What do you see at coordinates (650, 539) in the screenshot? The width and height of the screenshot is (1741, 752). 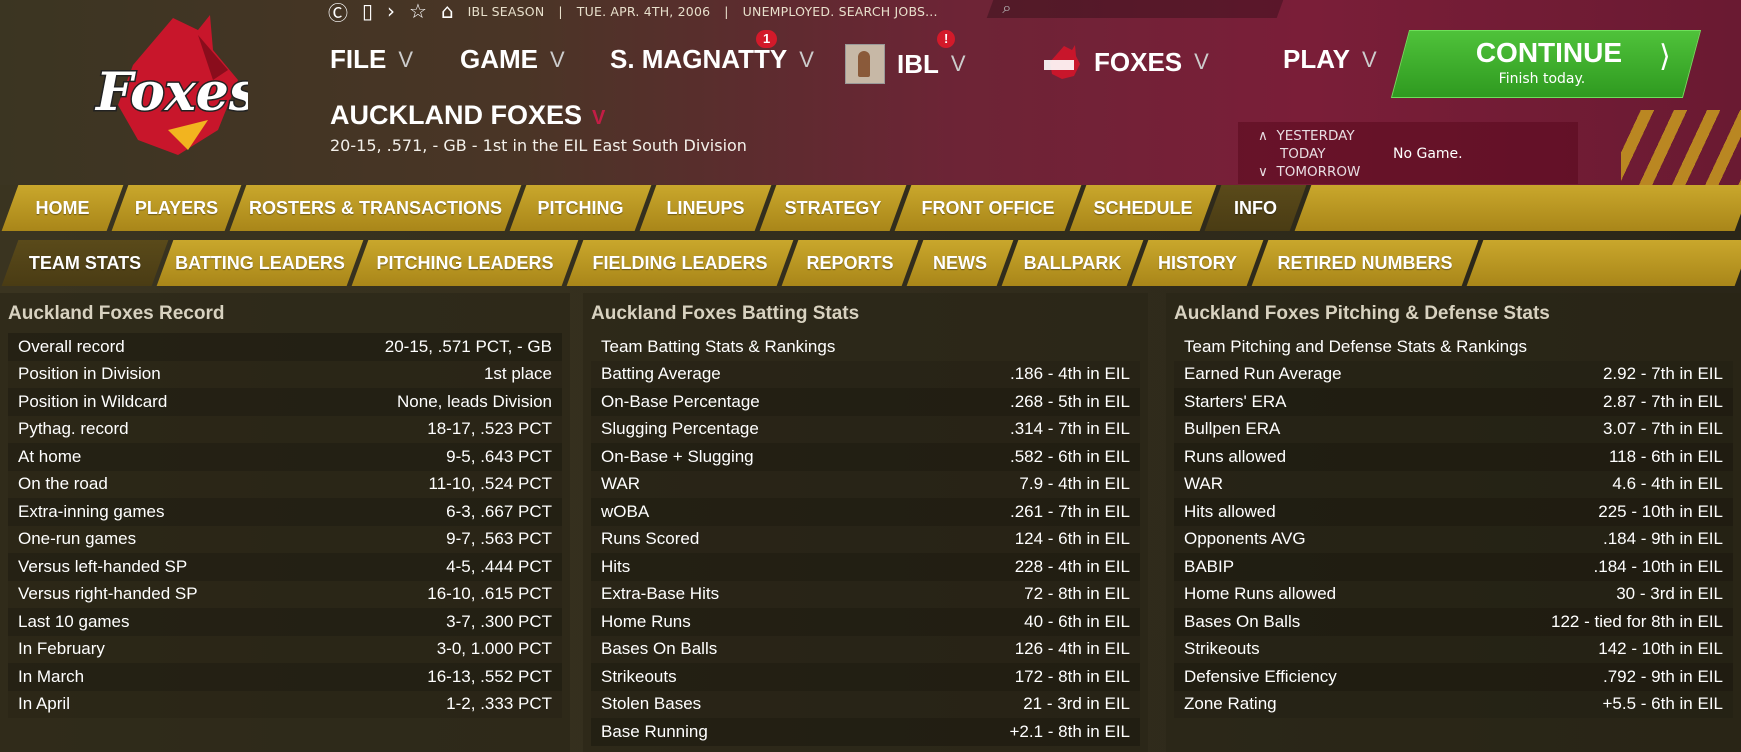 I see `stat-label: Runs Scored` at bounding box center [650, 539].